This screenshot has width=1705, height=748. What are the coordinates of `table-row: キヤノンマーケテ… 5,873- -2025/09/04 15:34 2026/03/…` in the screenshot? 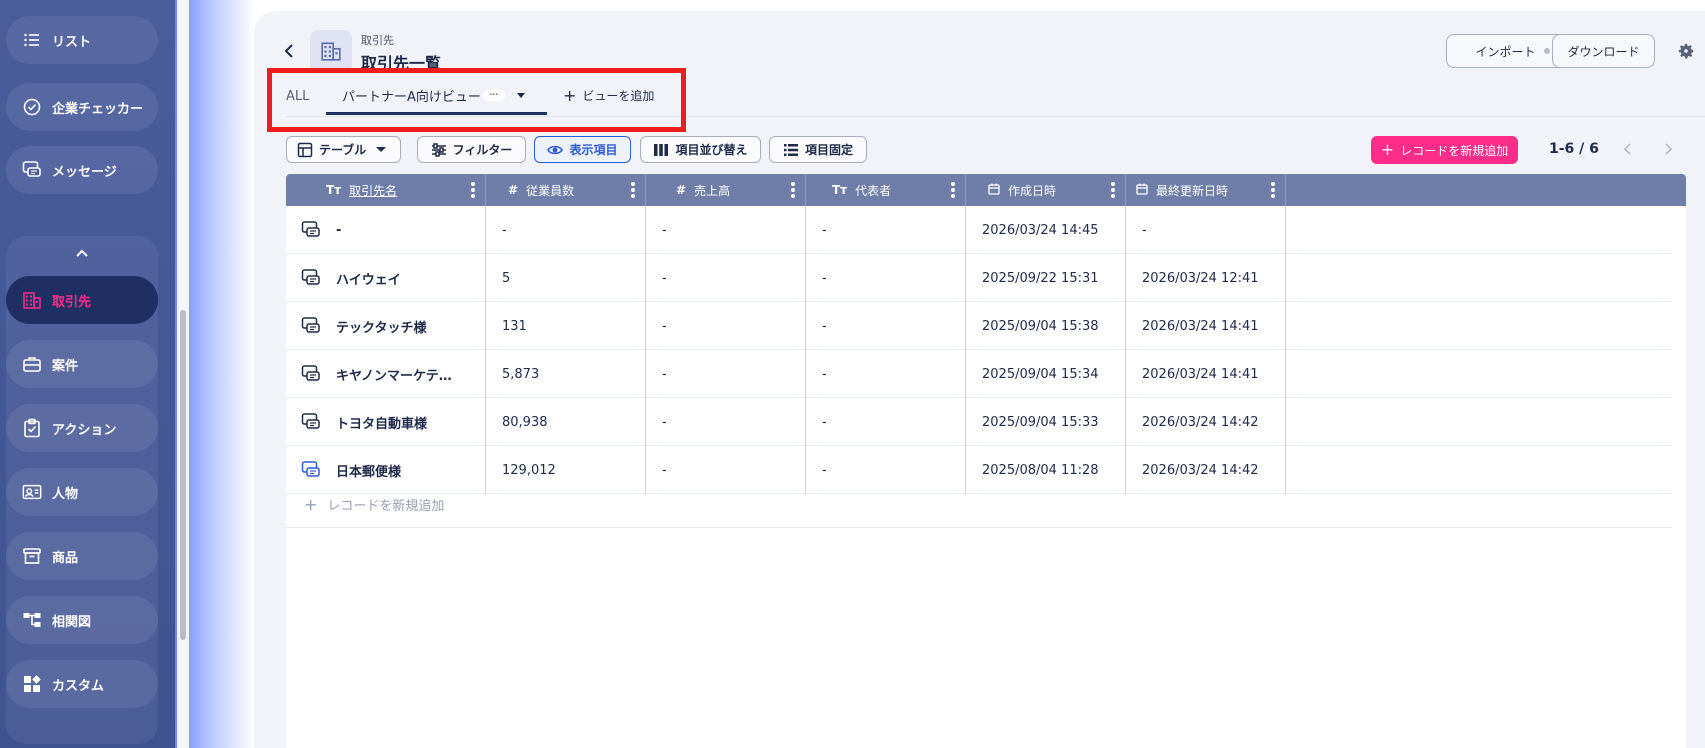 It's located at (979, 374).